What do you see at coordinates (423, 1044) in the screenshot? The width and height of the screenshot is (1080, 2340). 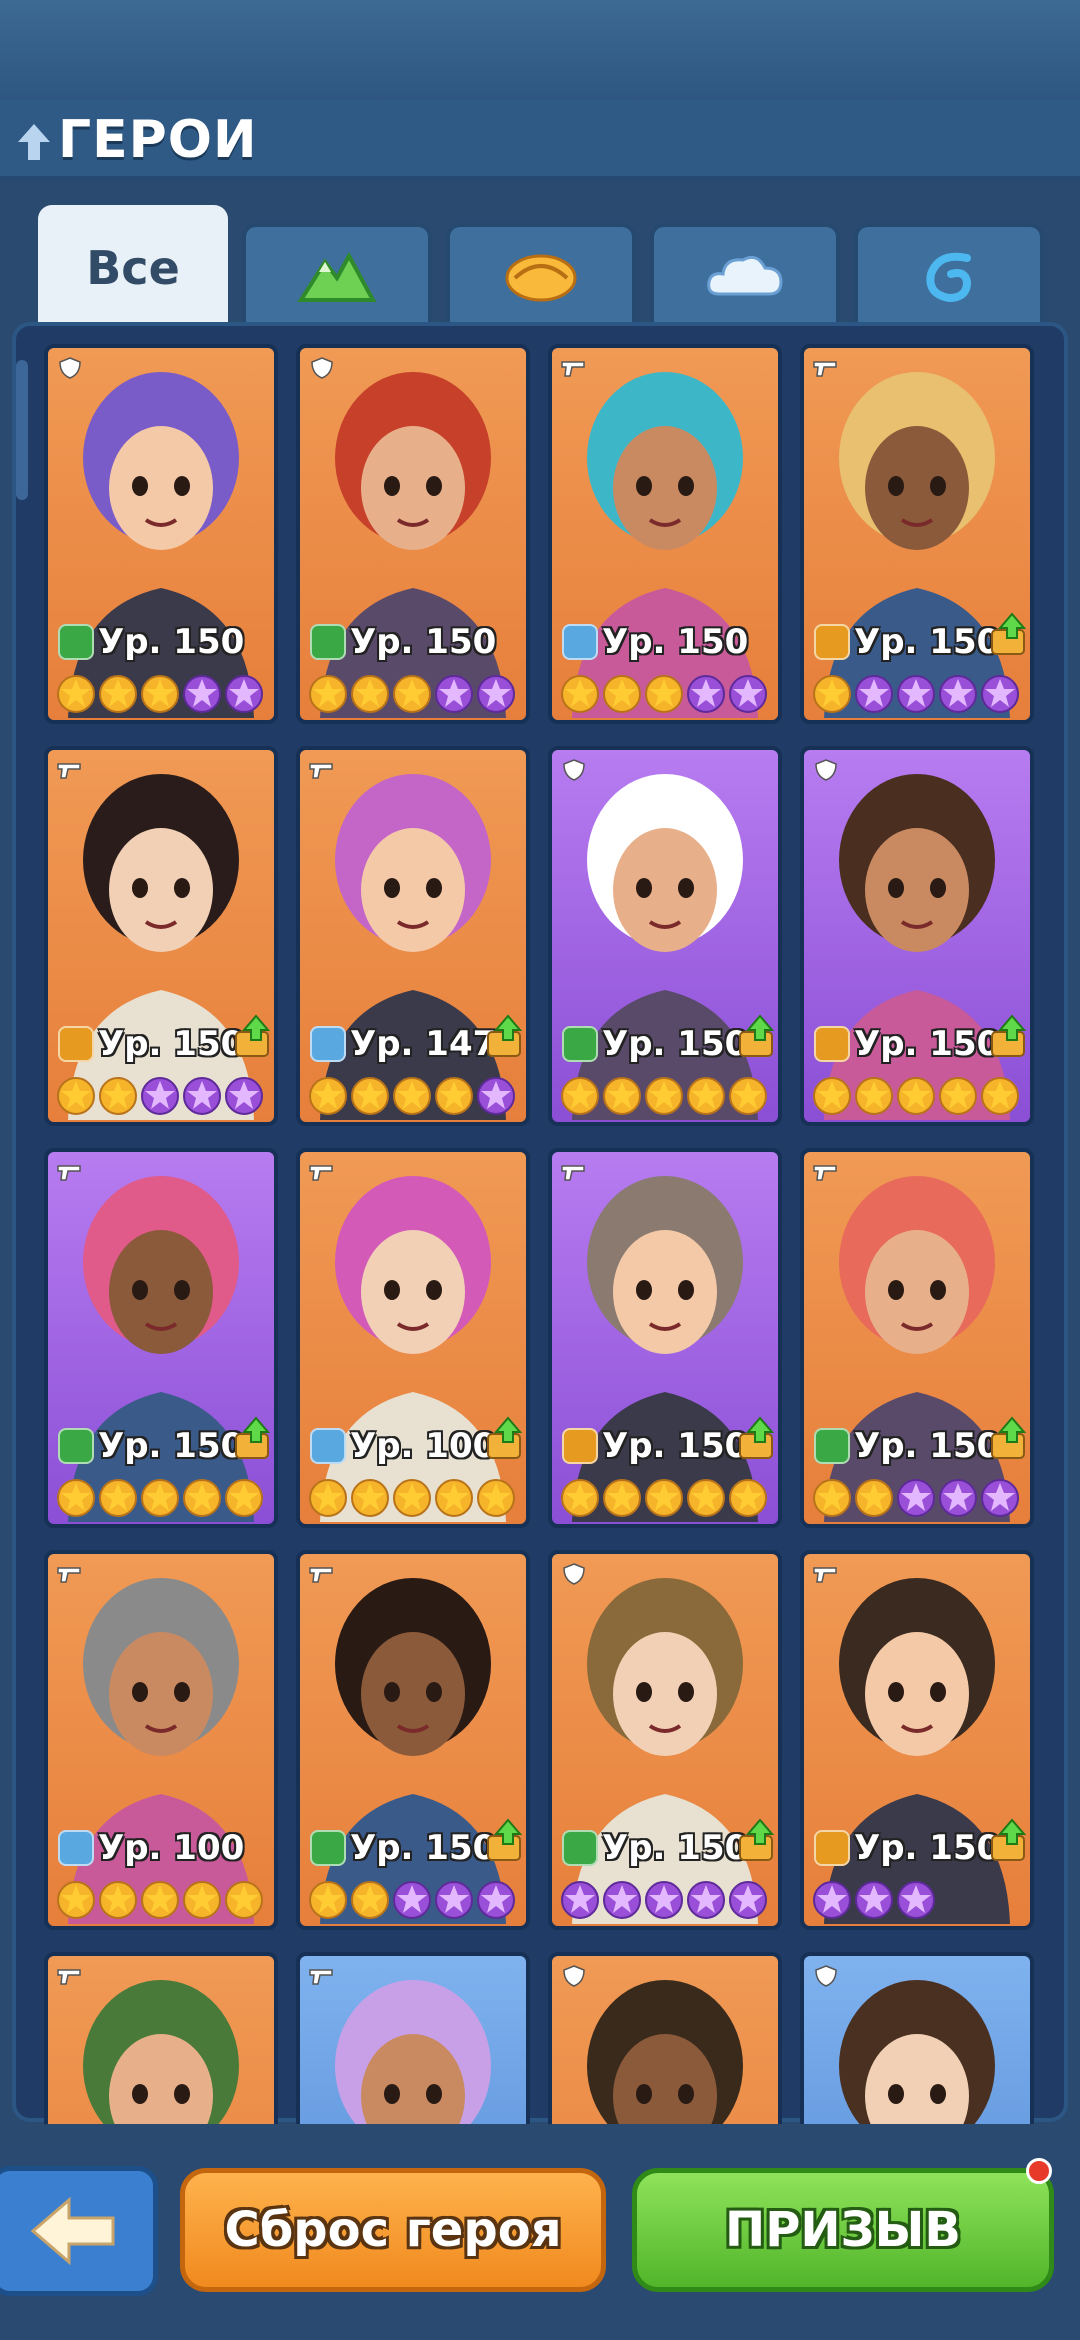 I see `hero-level-text: Ур. 147` at bounding box center [423, 1044].